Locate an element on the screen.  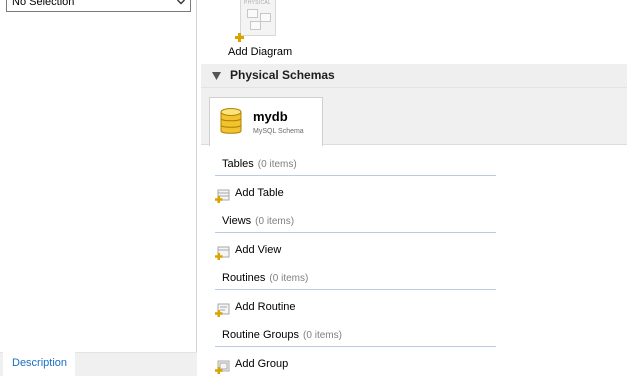
routine-groups-group-header: Routine Groups (0 items) is located at coordinates (355, 336).